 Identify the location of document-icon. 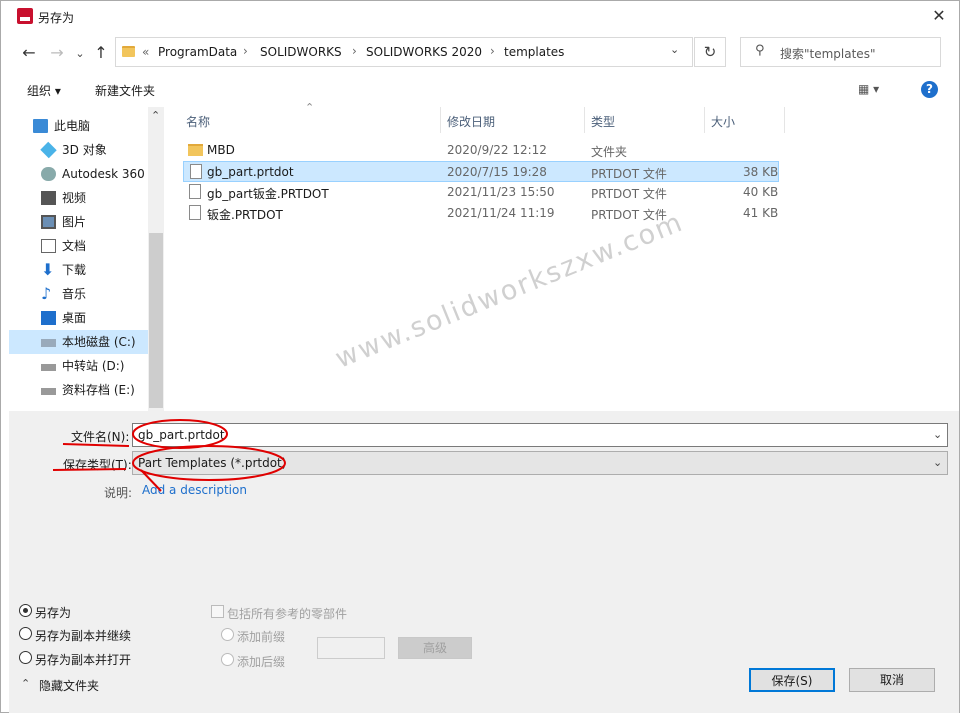
(48, 246).